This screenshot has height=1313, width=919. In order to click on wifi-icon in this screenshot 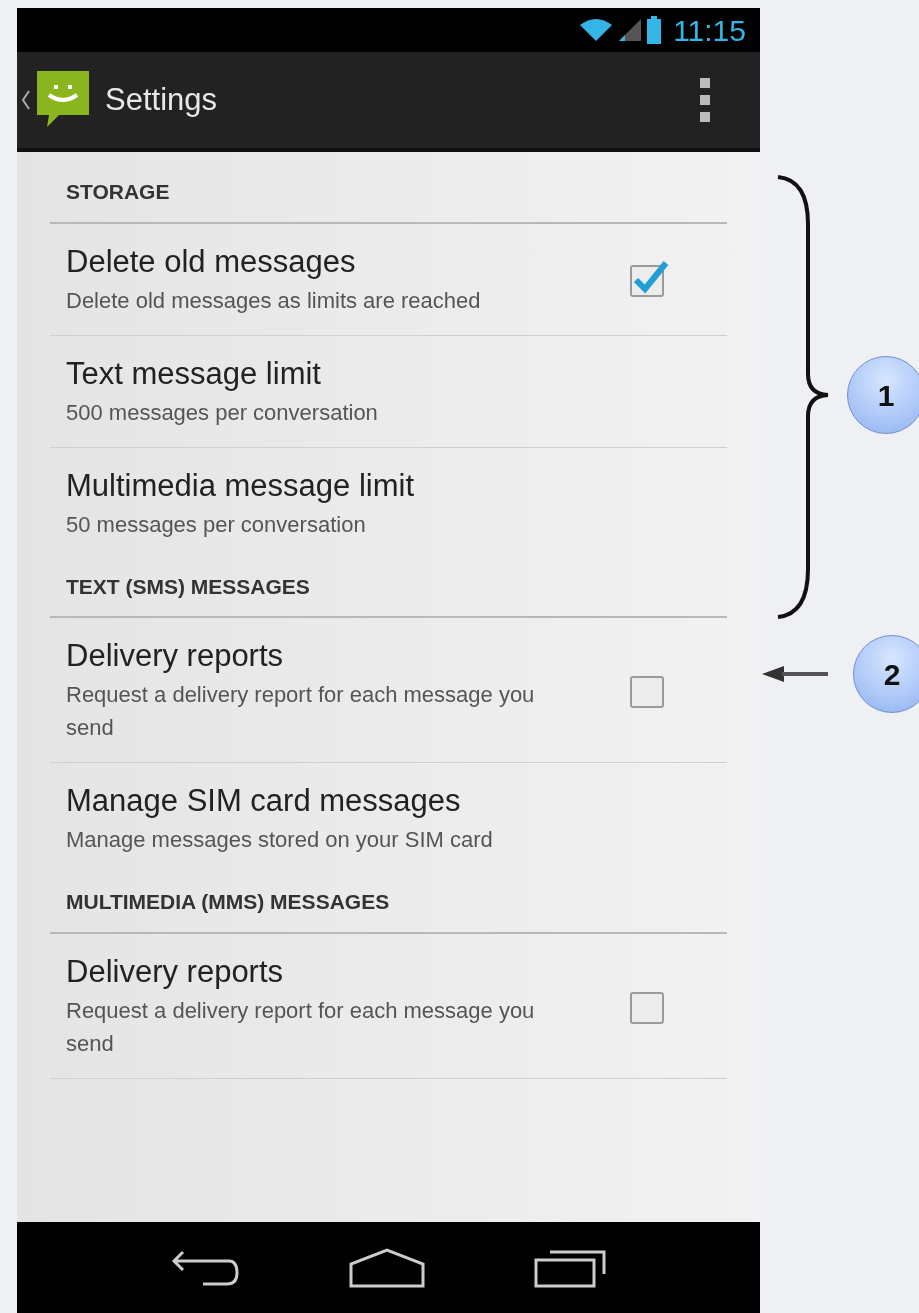, I will do `click(596, 30)`.